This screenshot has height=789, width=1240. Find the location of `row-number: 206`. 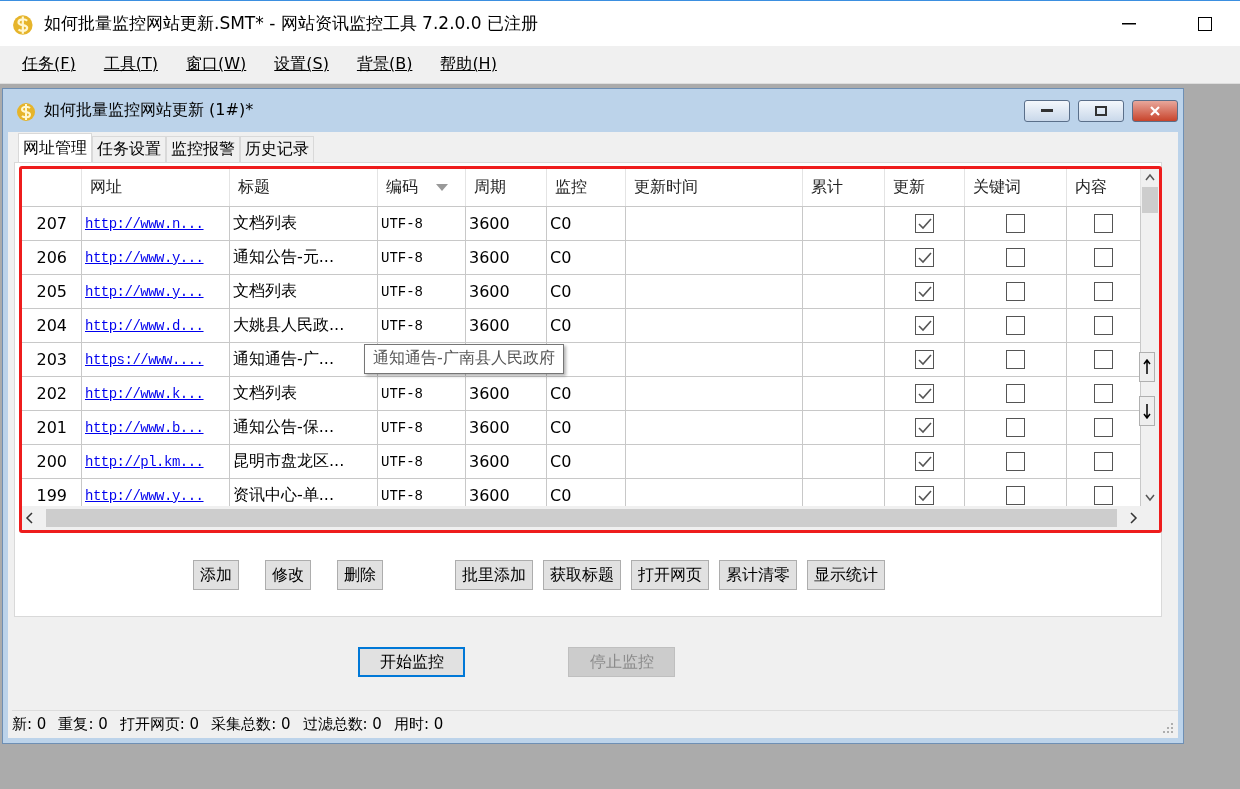

row-number: 206 is located at coordinates (51, 257).